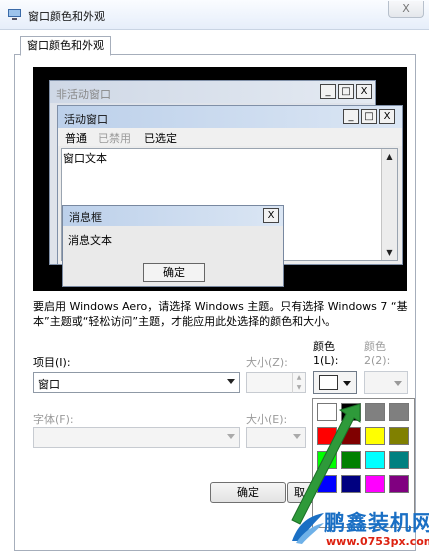 The height and width of the screenshot is (551, 429). Describe the element at coordinates (86, 119) in the screenshot. I see `active-window-title: 活动窗口` at that location.